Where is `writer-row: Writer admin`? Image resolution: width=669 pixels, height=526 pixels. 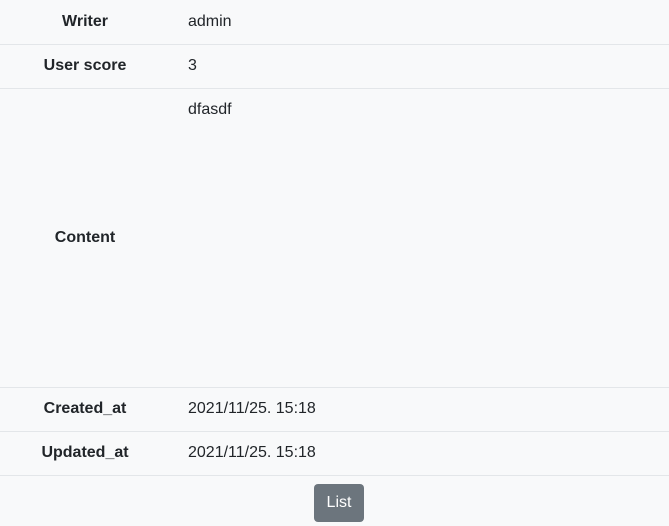
writer-row: Writer admin is located at coordinates (334, 22).